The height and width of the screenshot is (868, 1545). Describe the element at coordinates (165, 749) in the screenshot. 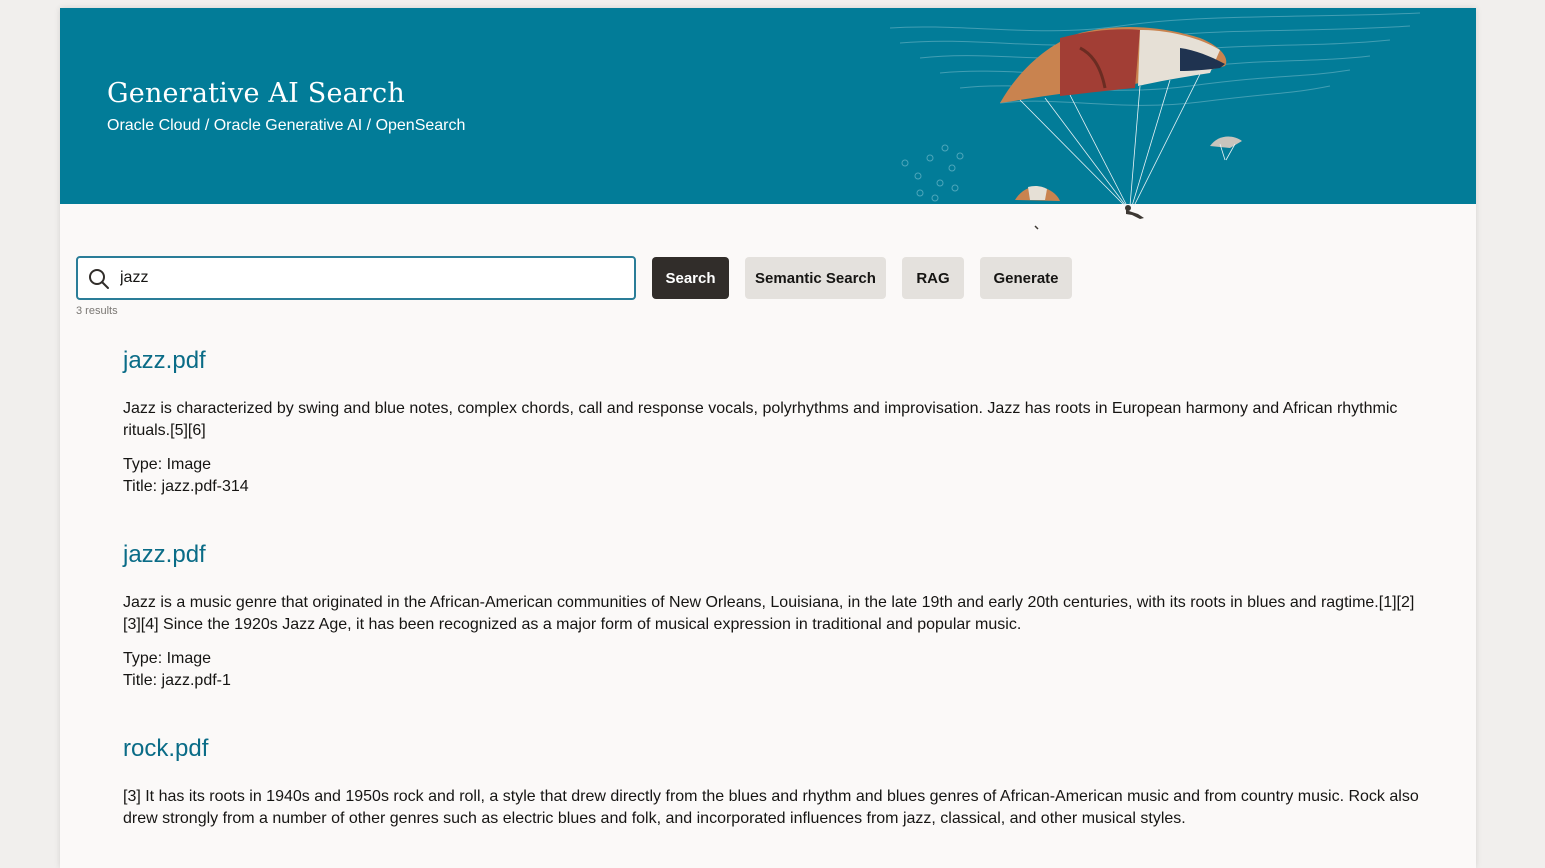

I see `result-title-link: rock.pdf` at that location.